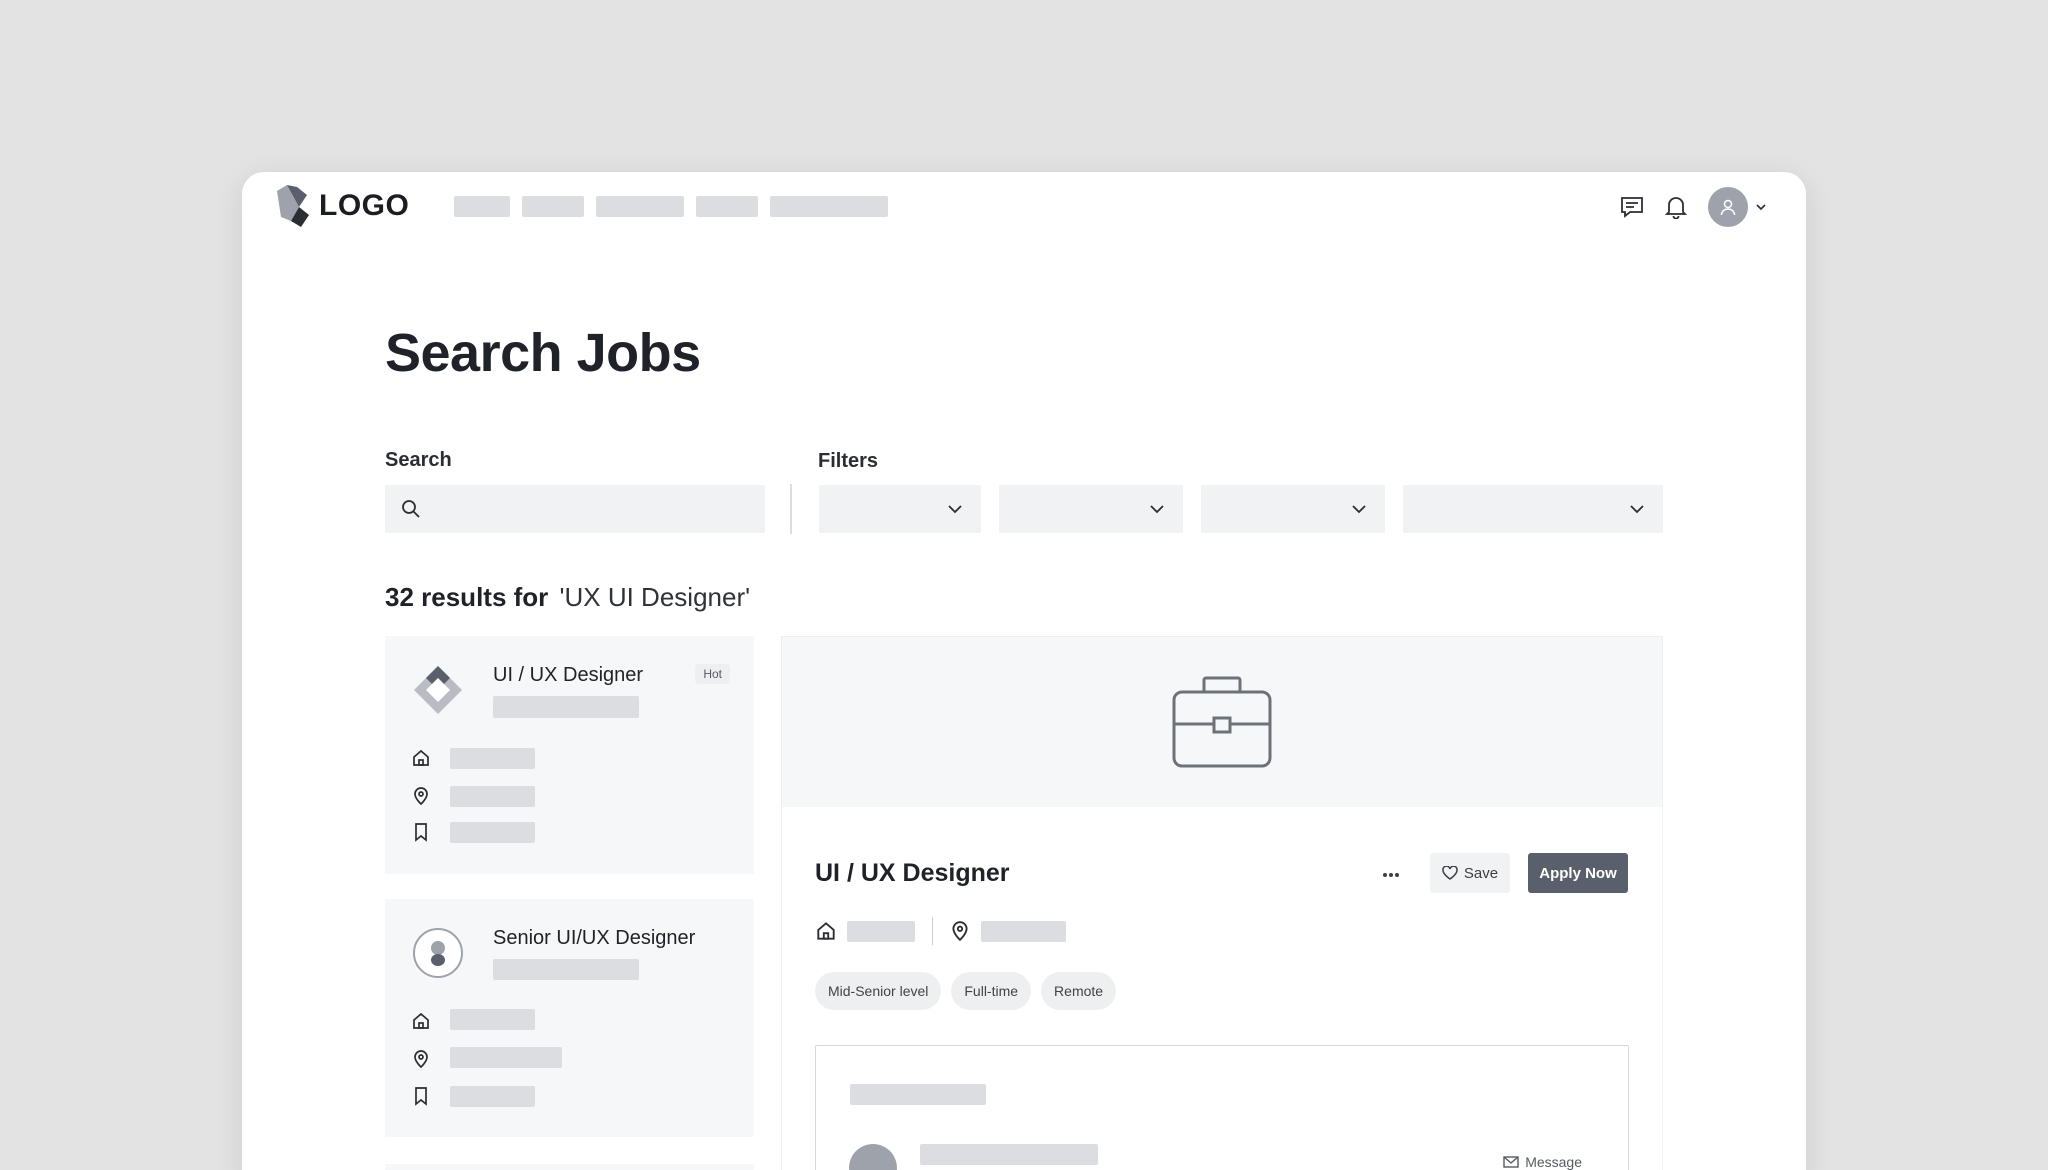 The width and height of the screenshot is (2048, 1170). What do you see at coordinates (878, 991) in the screenshot?
I see `tag-seniority: Mid-Senior level` at bounding box center [878, 991].